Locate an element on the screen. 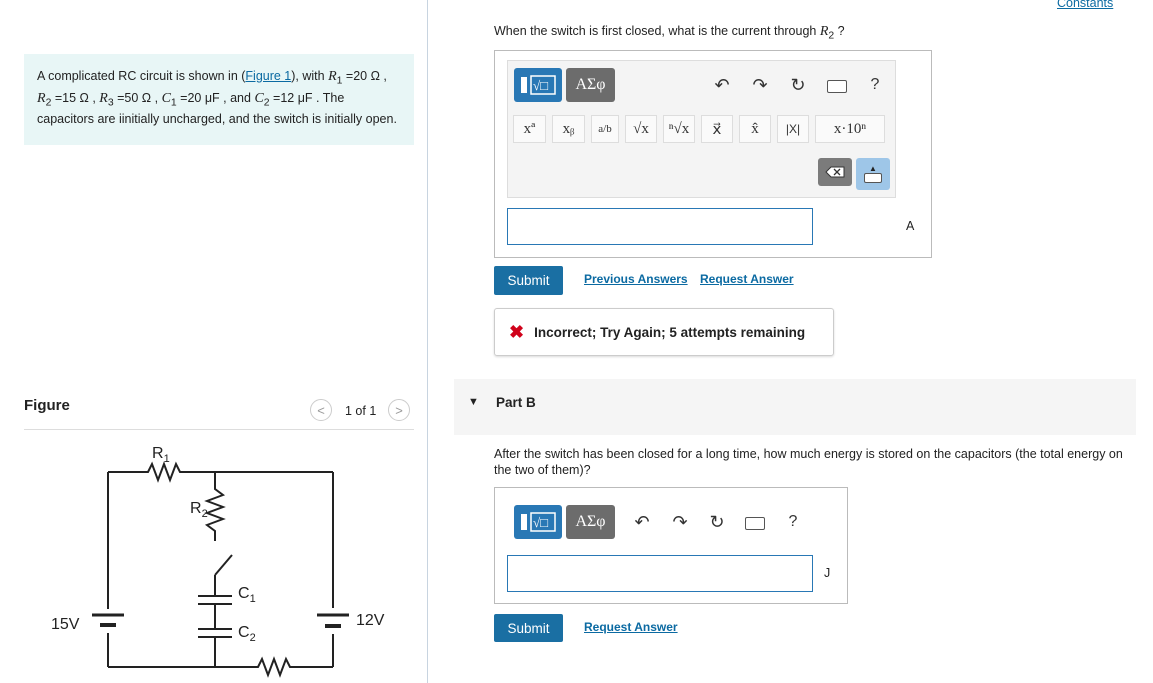  part-b-title: Part B is located at coordinates (516, 402).